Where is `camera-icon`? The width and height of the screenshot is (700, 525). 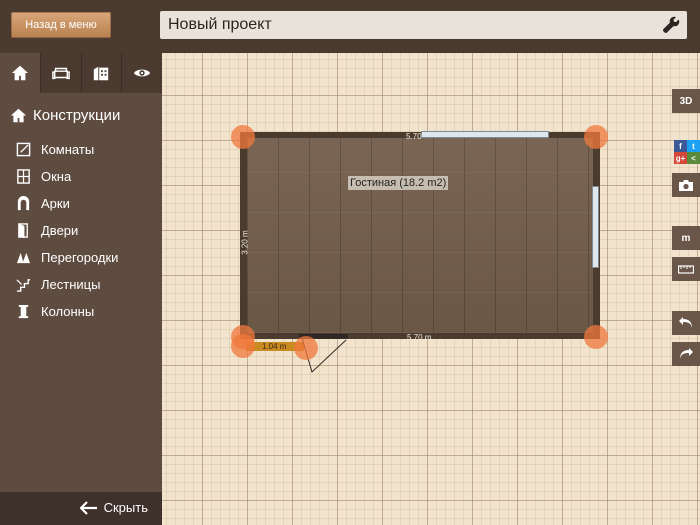 camera-icon is located at coordinates (686, 185).